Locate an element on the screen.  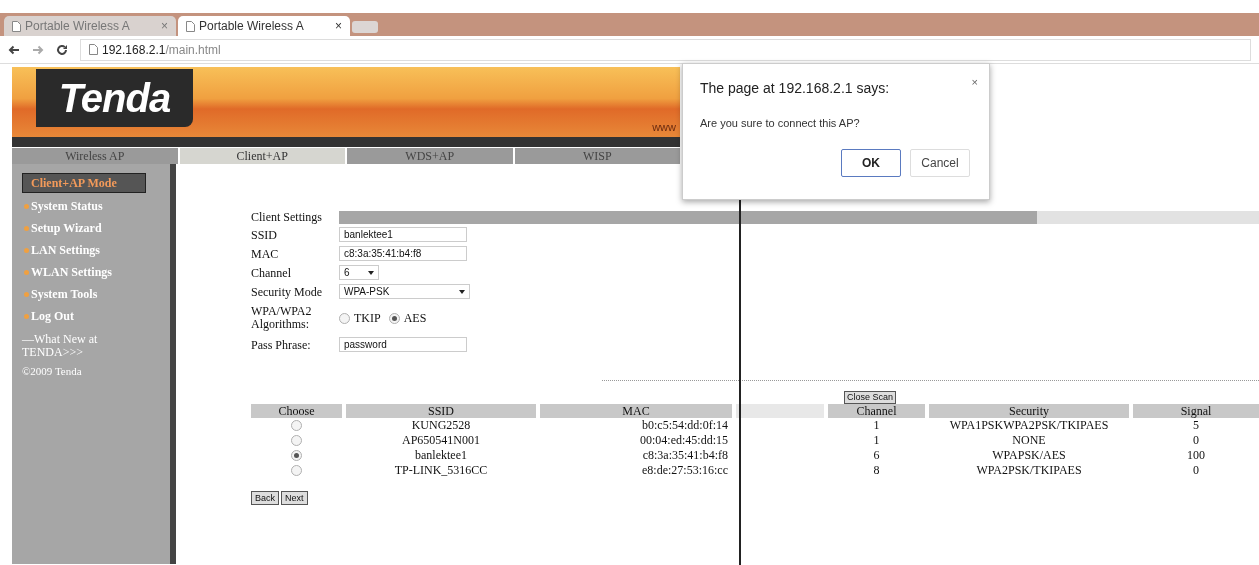
back-icon is located at coordinates (14, 49).